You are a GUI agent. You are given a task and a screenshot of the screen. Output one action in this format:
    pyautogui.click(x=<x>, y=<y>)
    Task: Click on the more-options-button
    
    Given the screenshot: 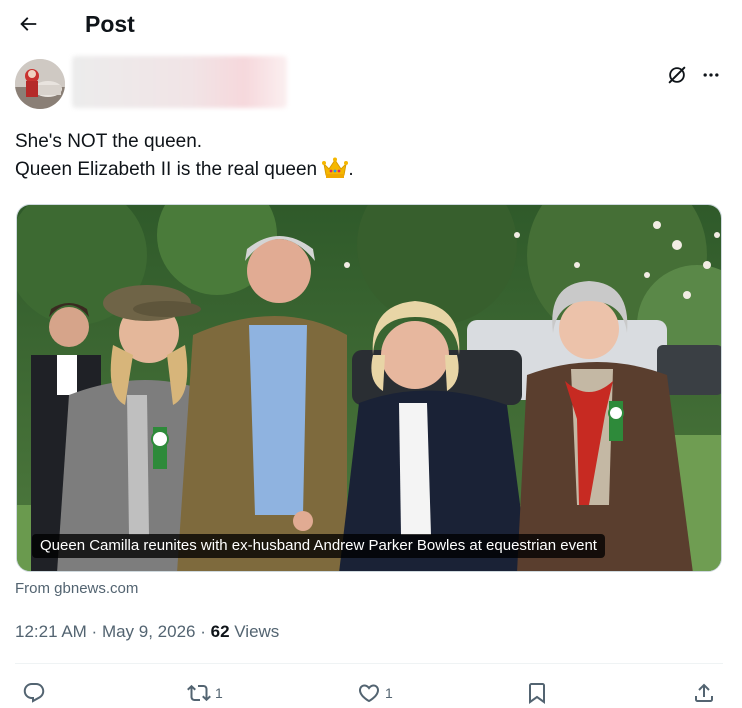 What is the action you would take?
    pyautogui.click(x=711, y=75)
    